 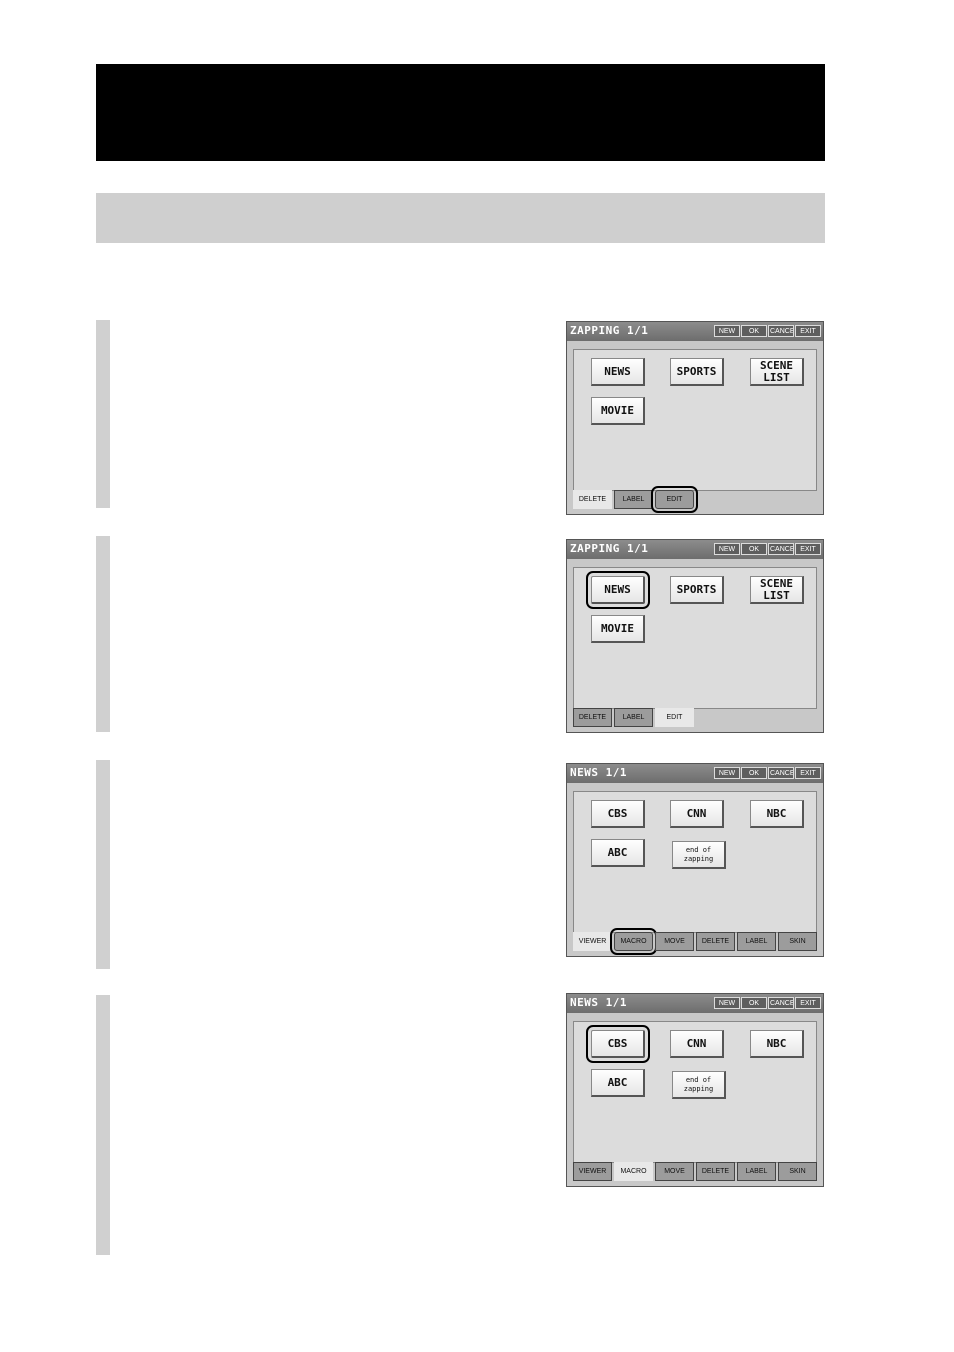 I want to click on step-3-marker, so click(x=103, y=864).